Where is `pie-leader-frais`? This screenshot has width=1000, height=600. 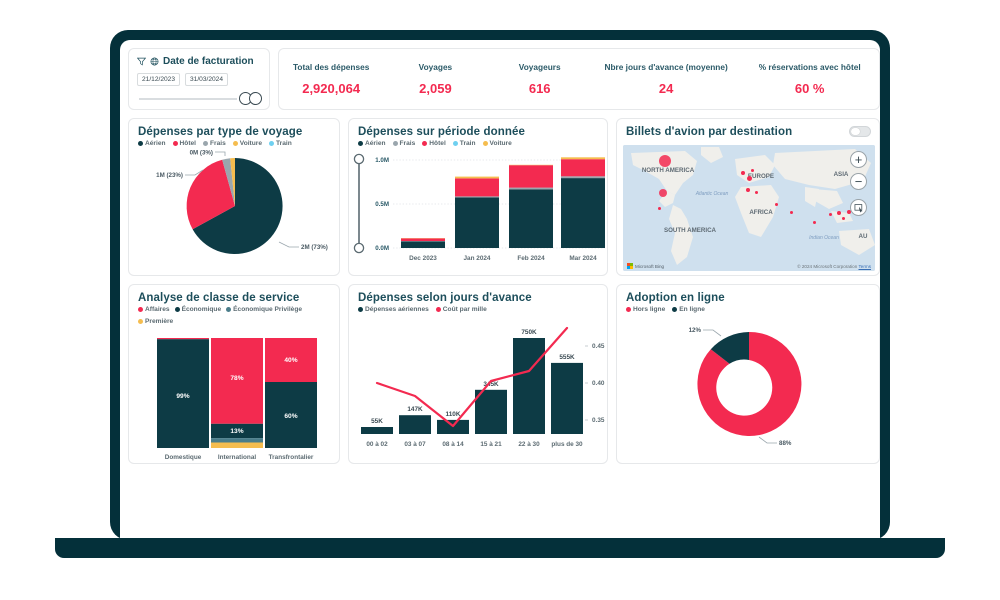
pie-leader-frais is located at coordinates (220, 153).